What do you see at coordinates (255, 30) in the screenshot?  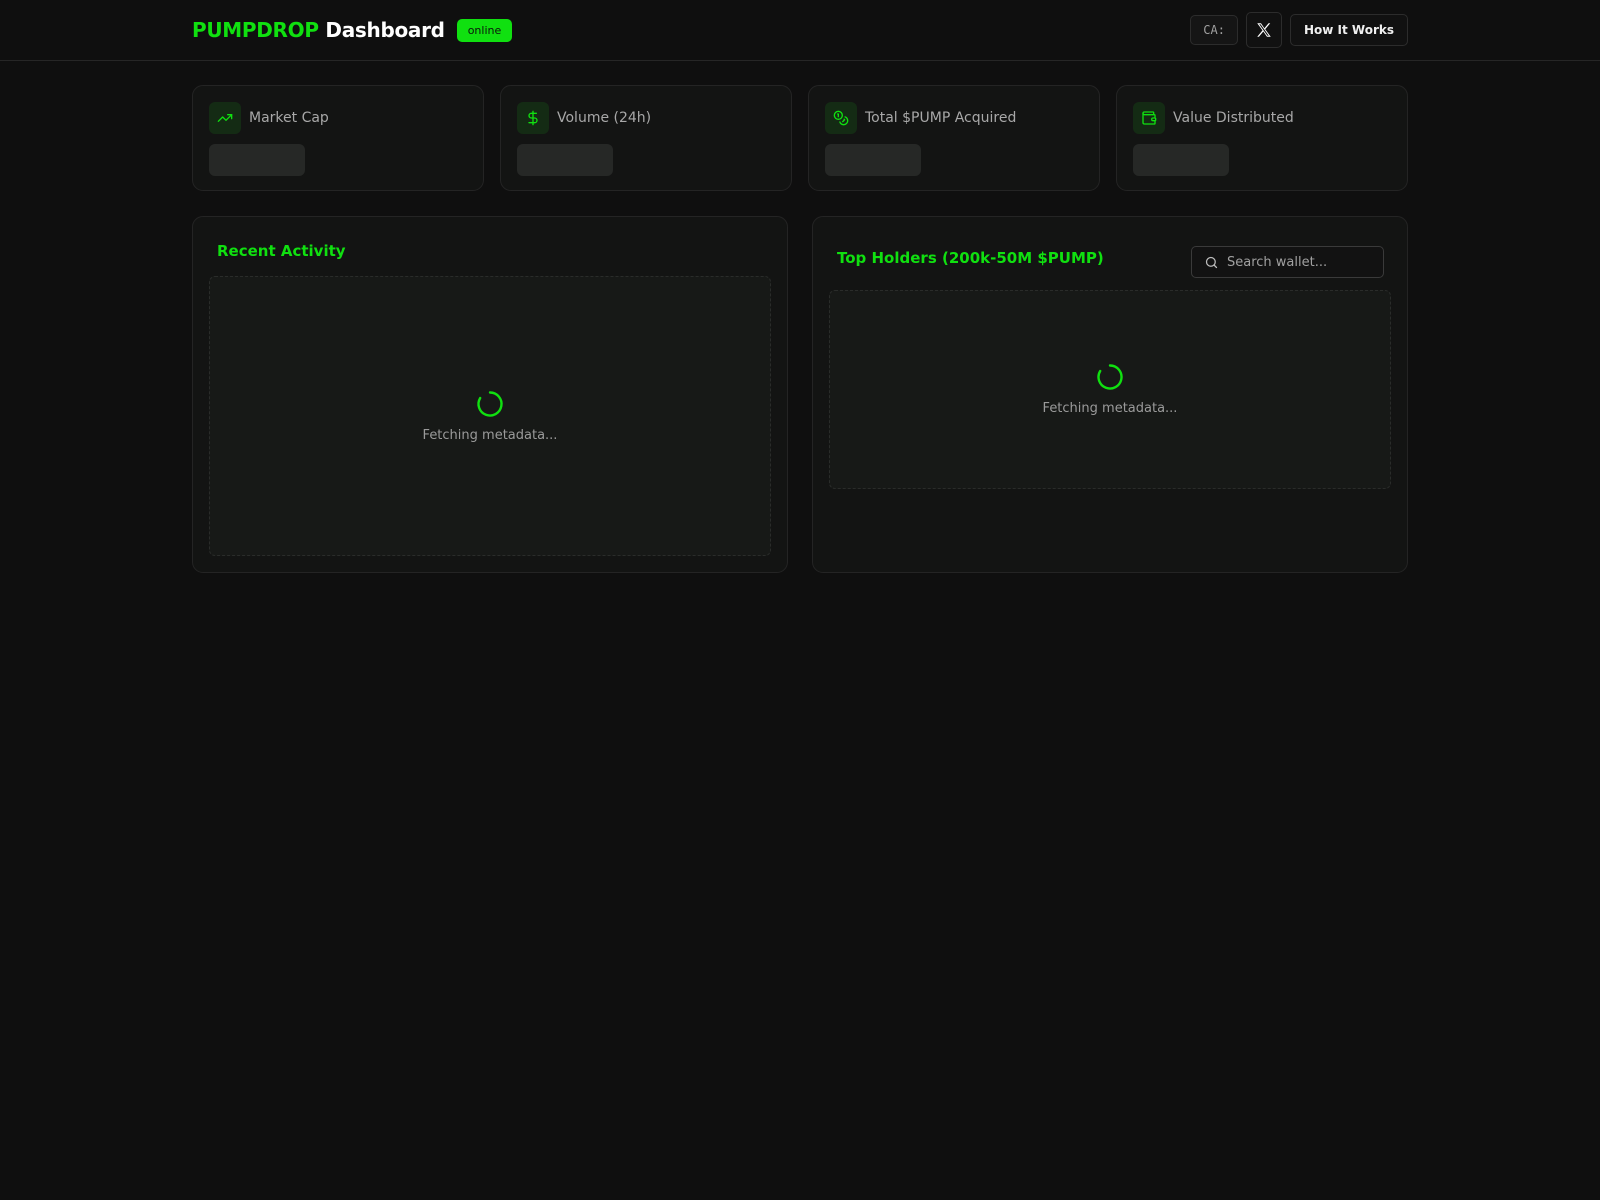 I see `brand-accent: PUMPDROP` at bounding box center [255, 30].